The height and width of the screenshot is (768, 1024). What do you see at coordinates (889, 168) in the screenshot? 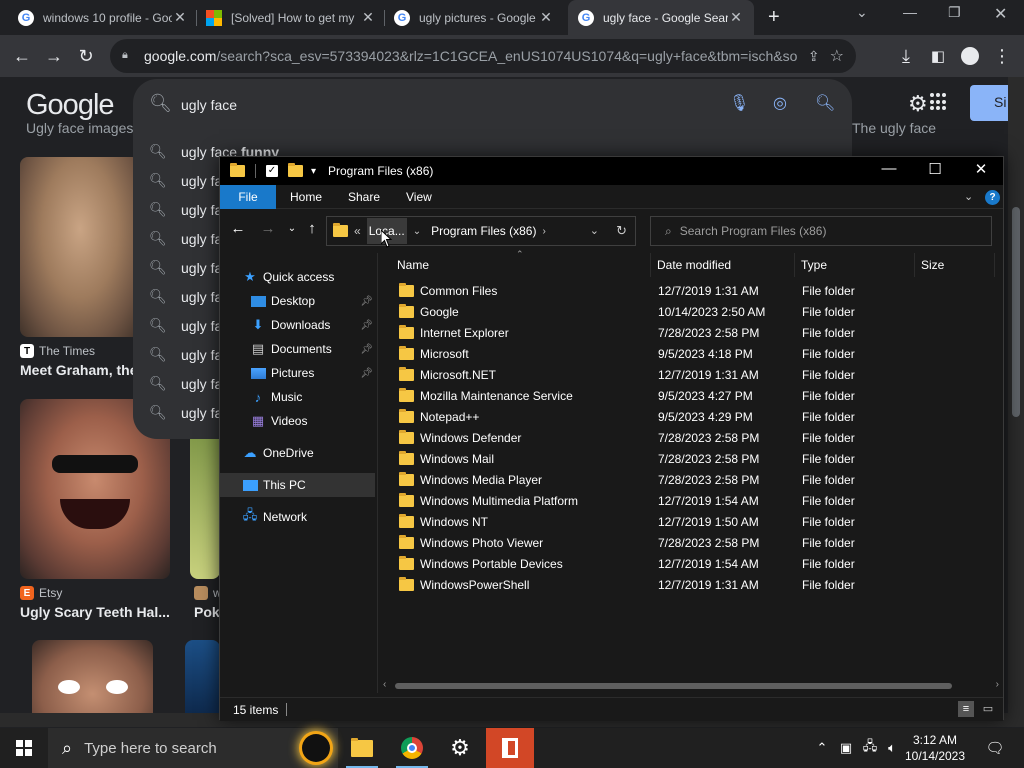
I see `explorer-minimize-icon: —` at bounding box center [889, 168].